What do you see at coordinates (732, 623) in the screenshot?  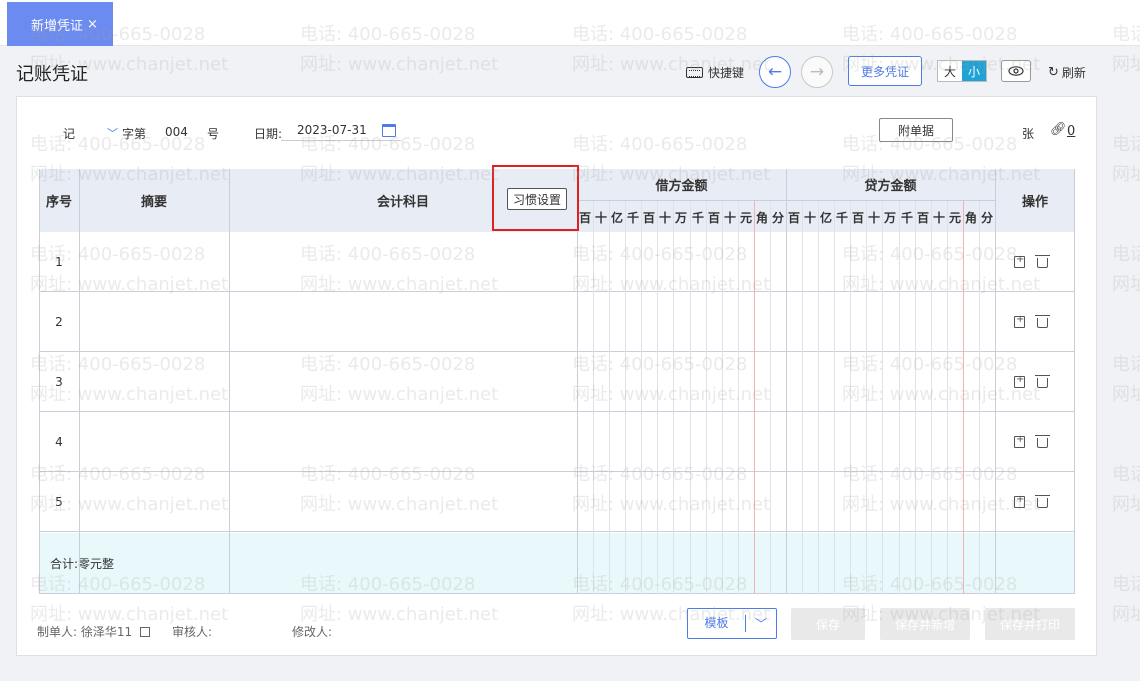 I see `template-button: 模板 ﹀` at bounding box center [732, 623].